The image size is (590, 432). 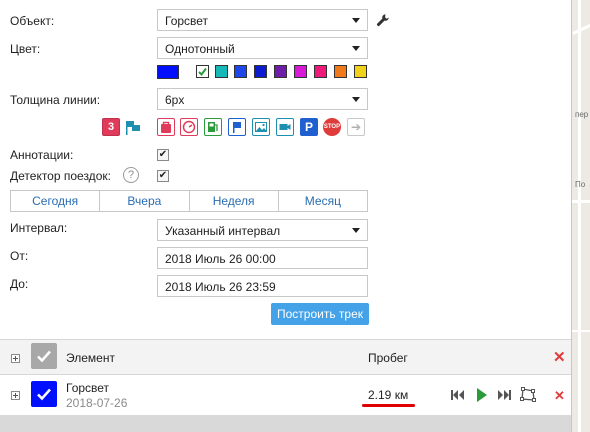 What do you see at coordinates (223, 231) in the screenshot?
I see `interval-value: Указанный интервал` at bounding box center [223, 231].